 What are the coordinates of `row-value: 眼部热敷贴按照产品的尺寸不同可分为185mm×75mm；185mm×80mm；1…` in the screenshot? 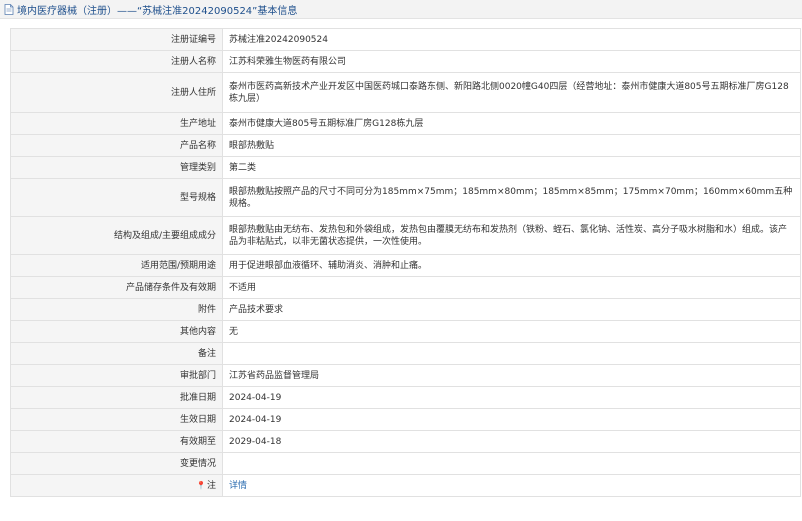 It's located at (511, 197).